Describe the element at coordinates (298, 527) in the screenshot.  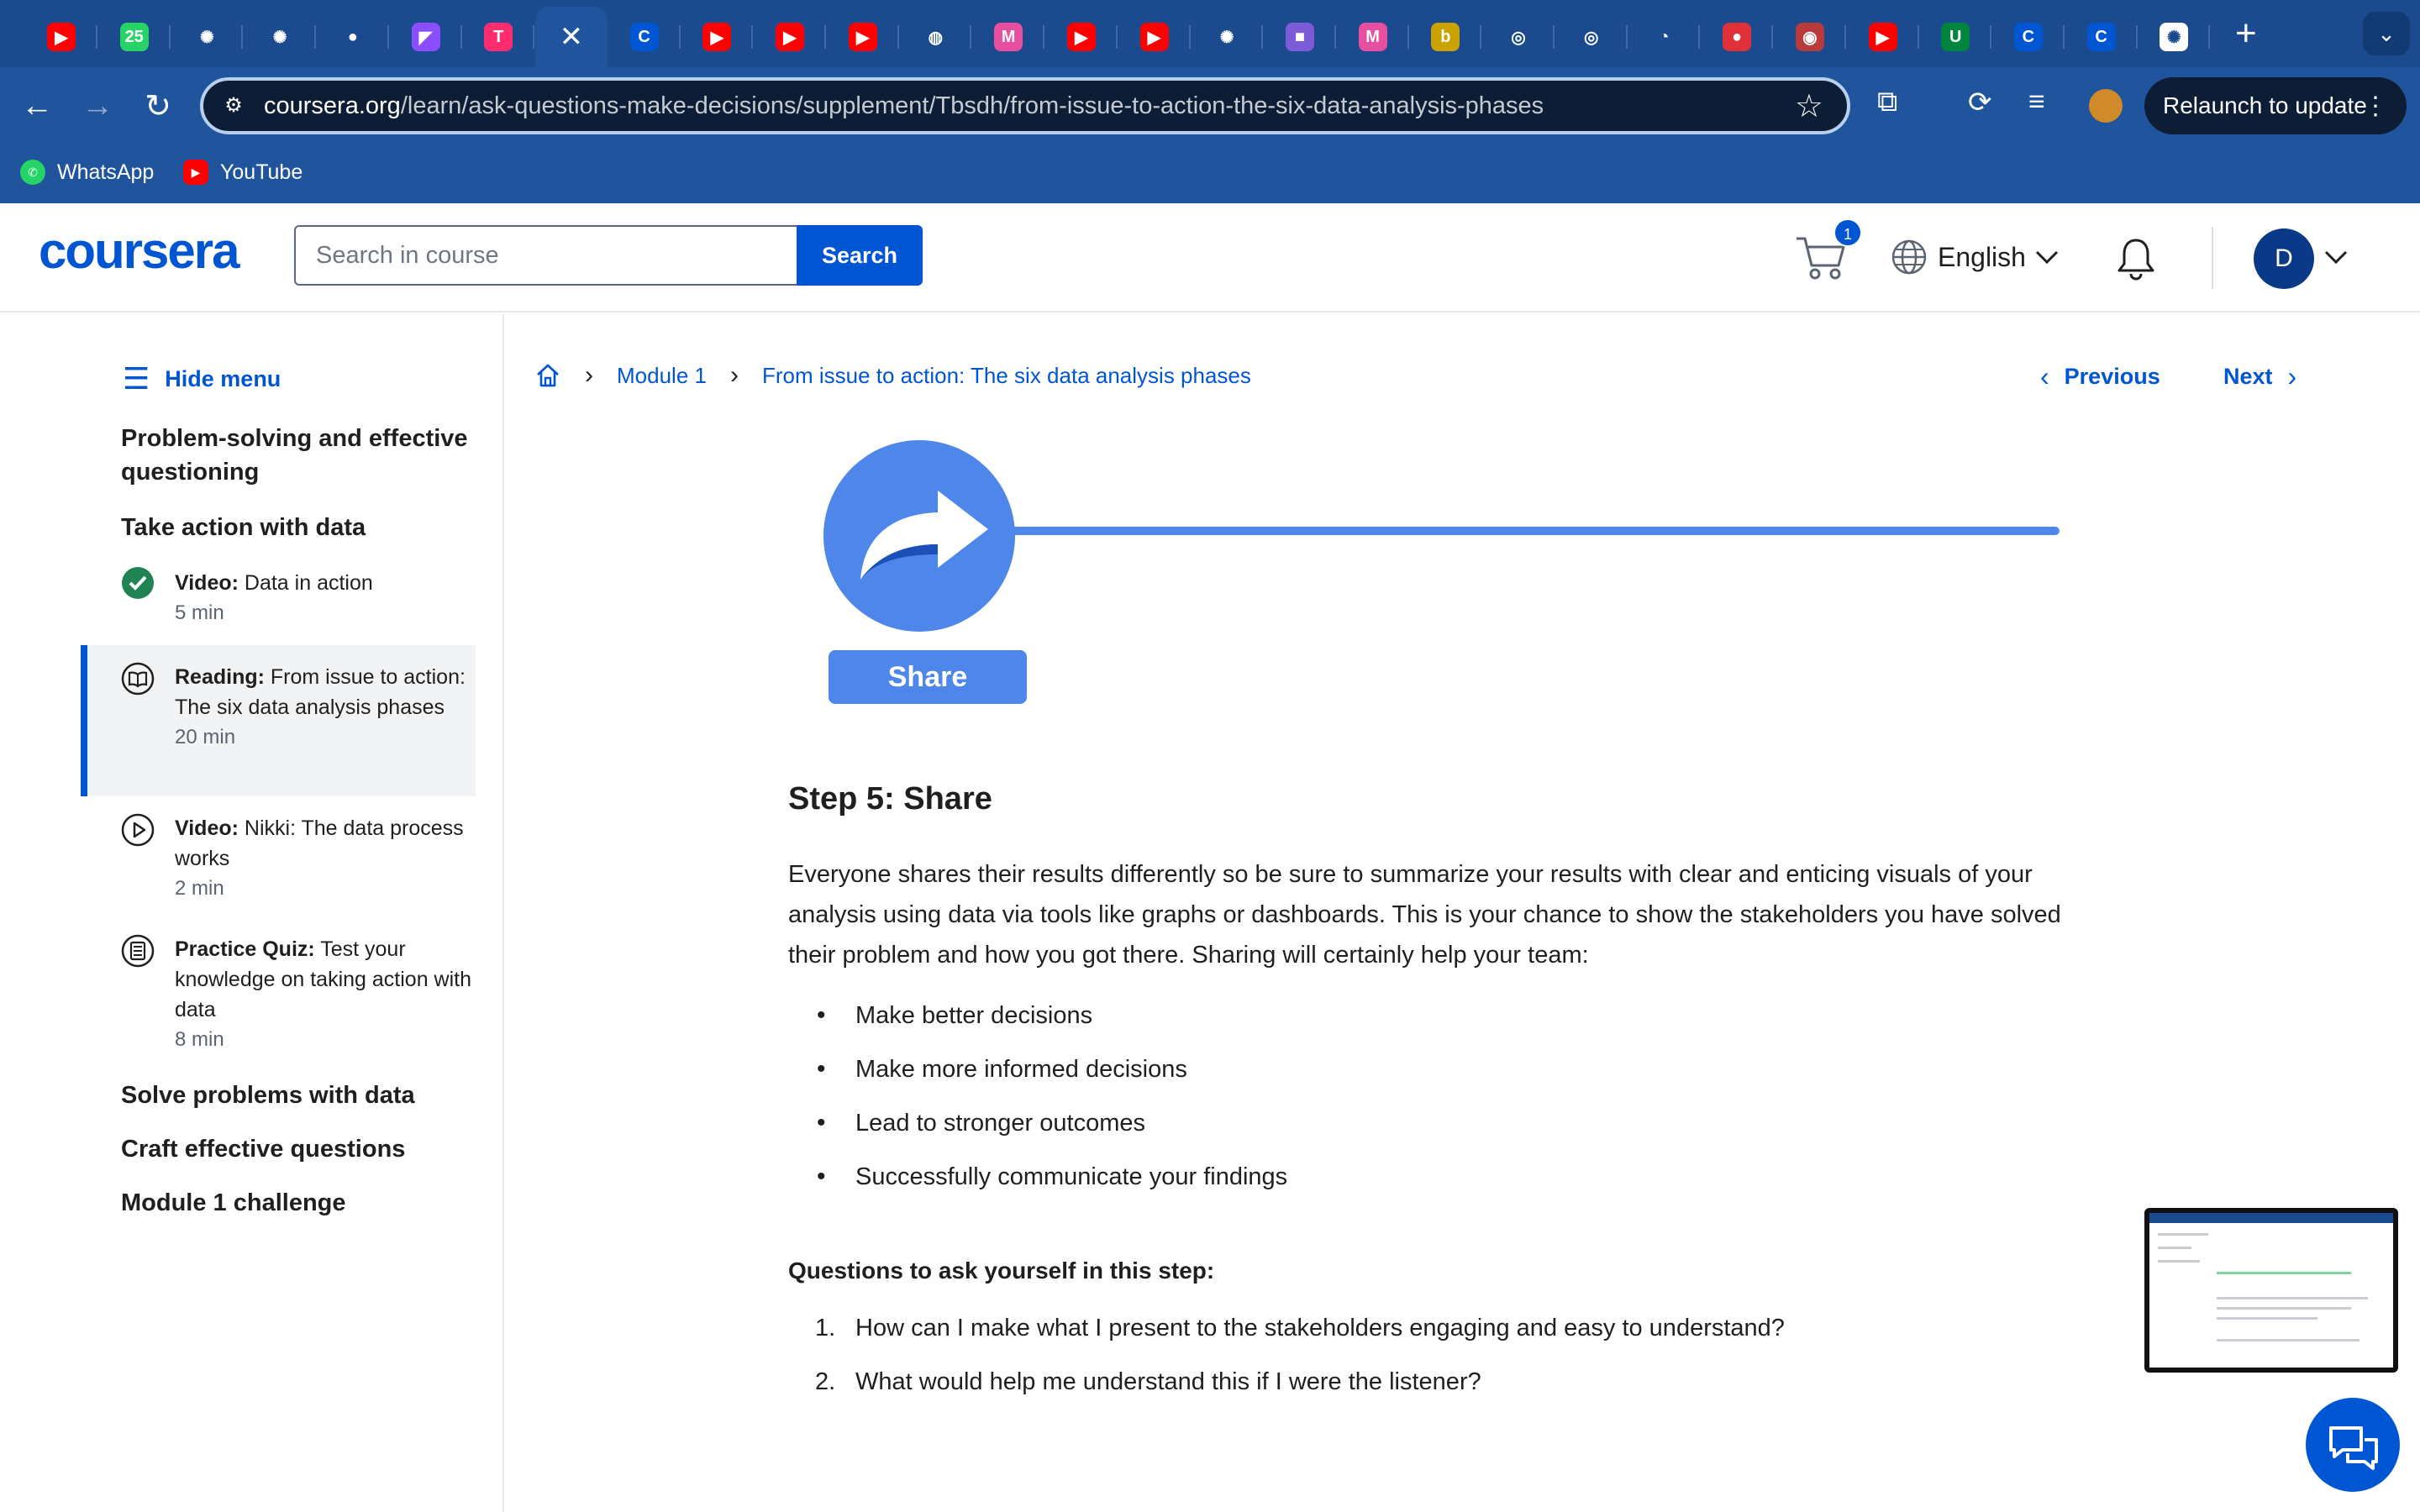
I see `section-take-action: Take action with data` at that location.